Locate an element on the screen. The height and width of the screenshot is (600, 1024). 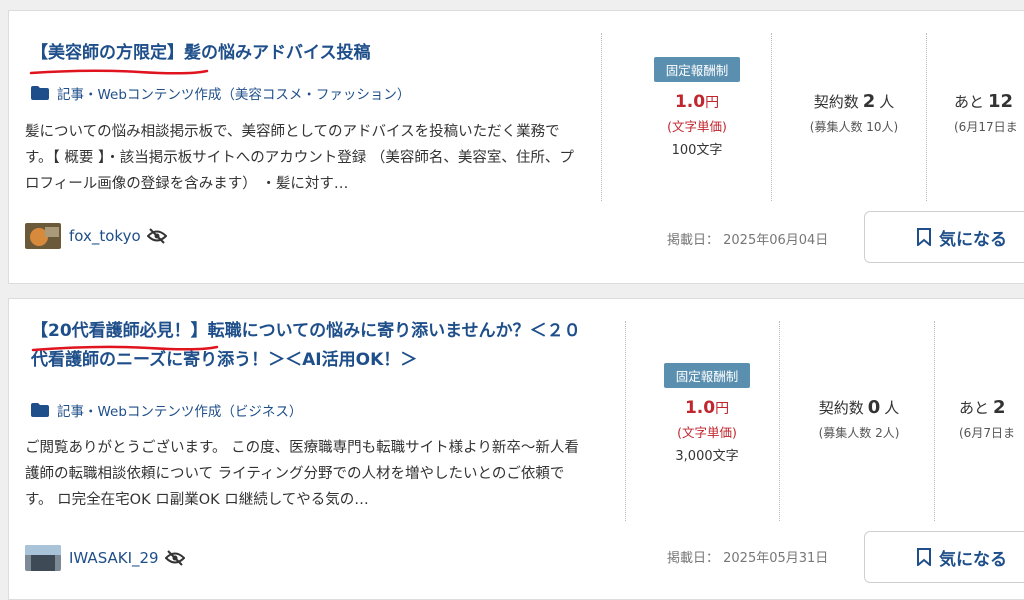
posted-date: 掲載日： 2025年06月04日 is located at coordinates (748, 240).